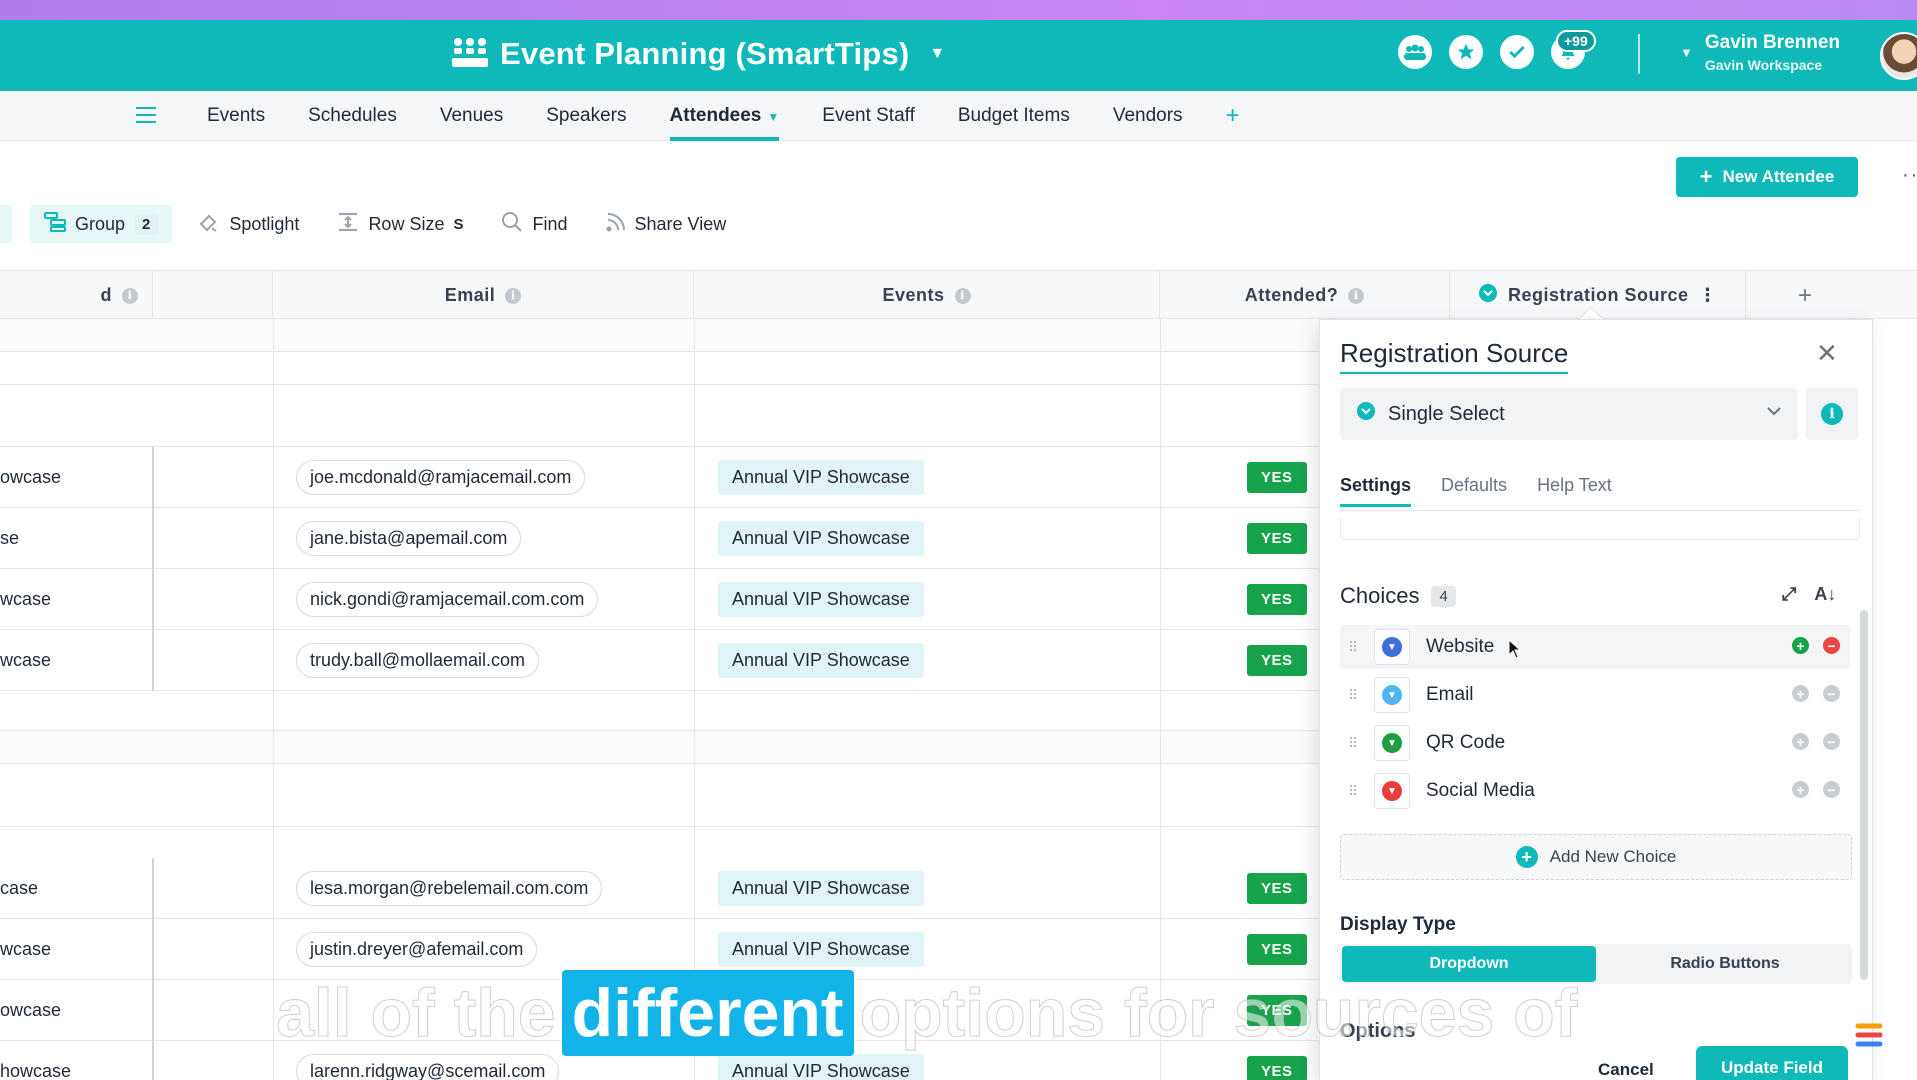 This screenshot has height=1080, width=1917. I want to click on check-icon, so click(1517, 52).